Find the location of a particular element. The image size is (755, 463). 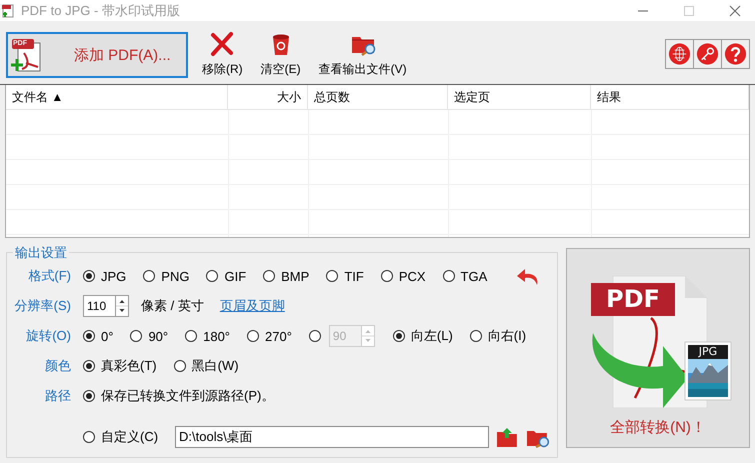

column-header: 结果 is located at coordinates (670, 97).